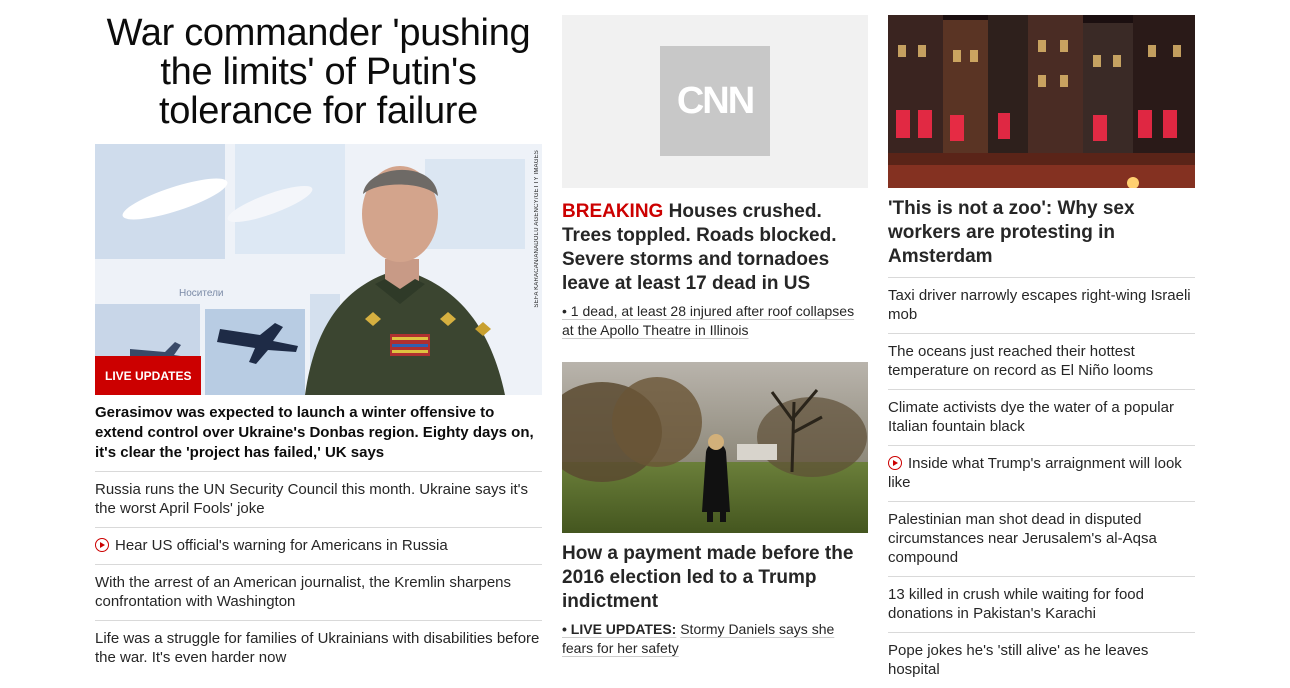 The height and width of the screenshot is (688, 1290). I want to click on svg-text: Носители, so click(201, 293).